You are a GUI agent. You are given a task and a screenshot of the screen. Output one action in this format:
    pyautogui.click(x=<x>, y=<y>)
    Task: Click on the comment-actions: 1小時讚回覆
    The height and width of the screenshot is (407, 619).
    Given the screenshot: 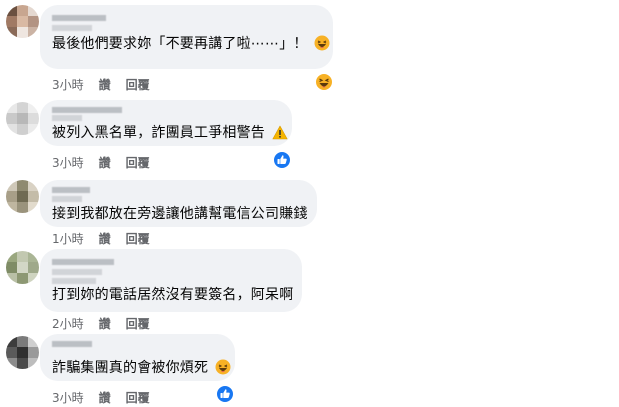 What is the action you would take?
    pyautogui.click(x=108, y=238)
    